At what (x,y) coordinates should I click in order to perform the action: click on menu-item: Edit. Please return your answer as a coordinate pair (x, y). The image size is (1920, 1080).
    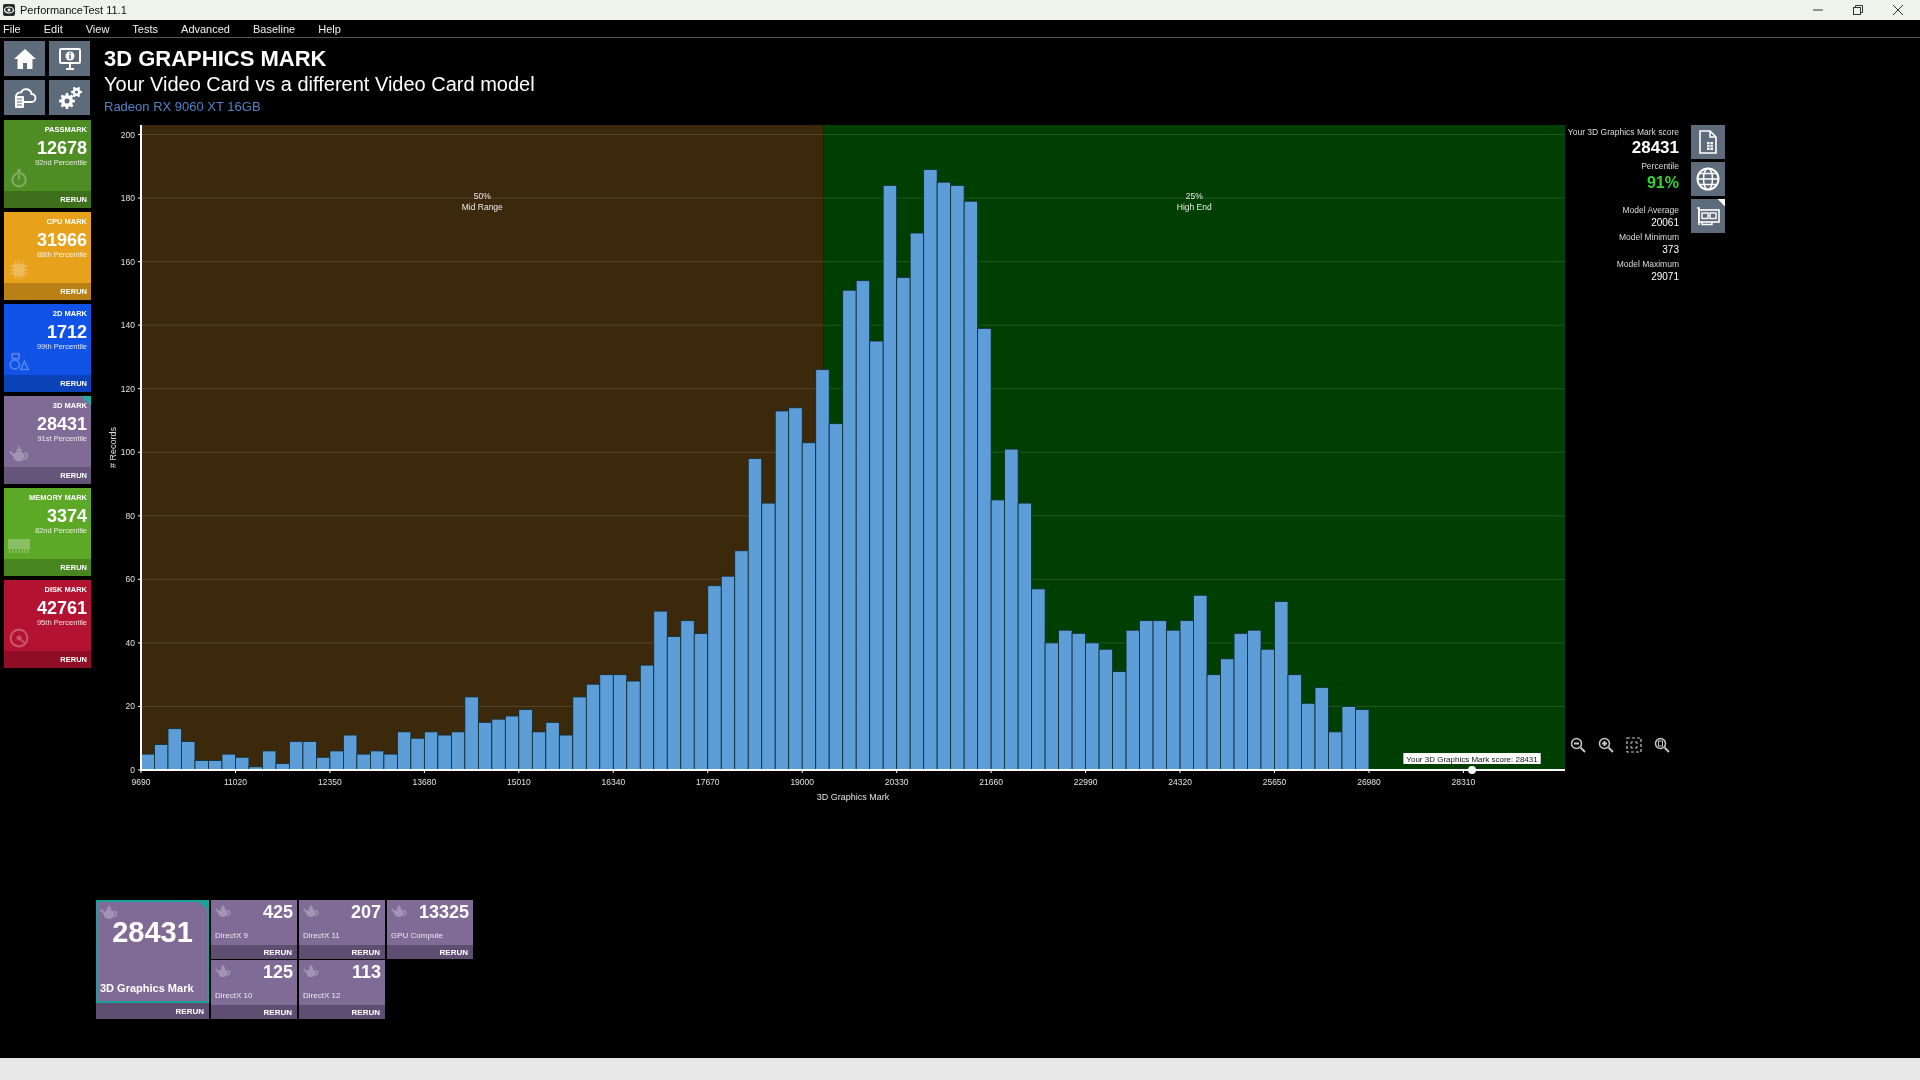
    Looking at the image, I should click on (53, 28).